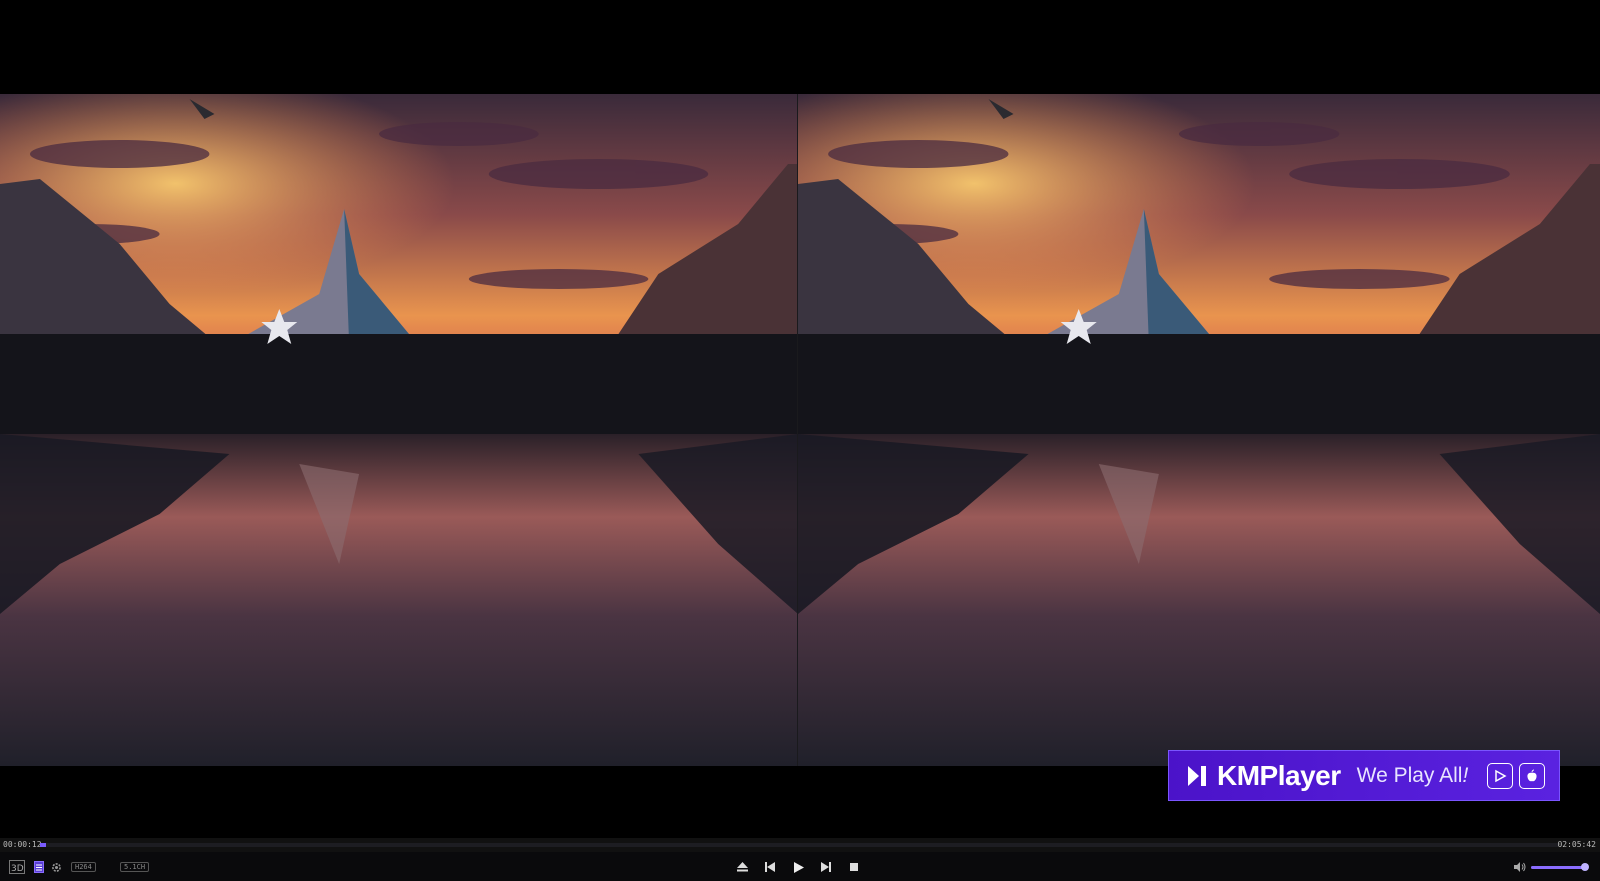  I want to click on audio-channel-badge: 5.1CH, so click(135, 867).